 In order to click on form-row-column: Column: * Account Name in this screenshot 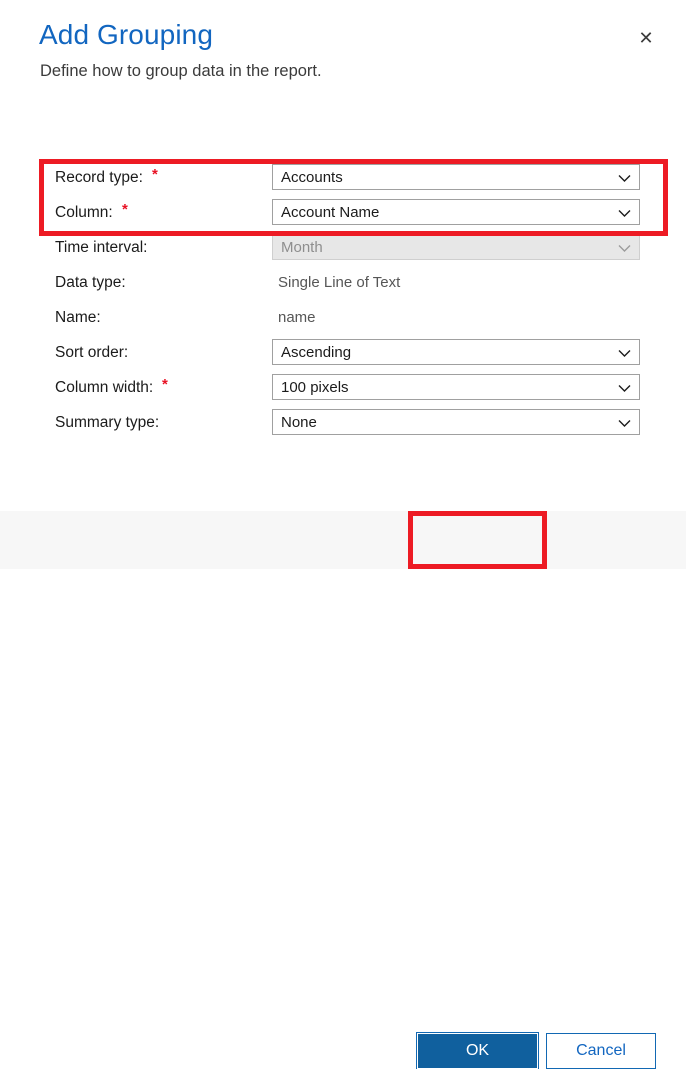, I will do `click(343, 212)`.